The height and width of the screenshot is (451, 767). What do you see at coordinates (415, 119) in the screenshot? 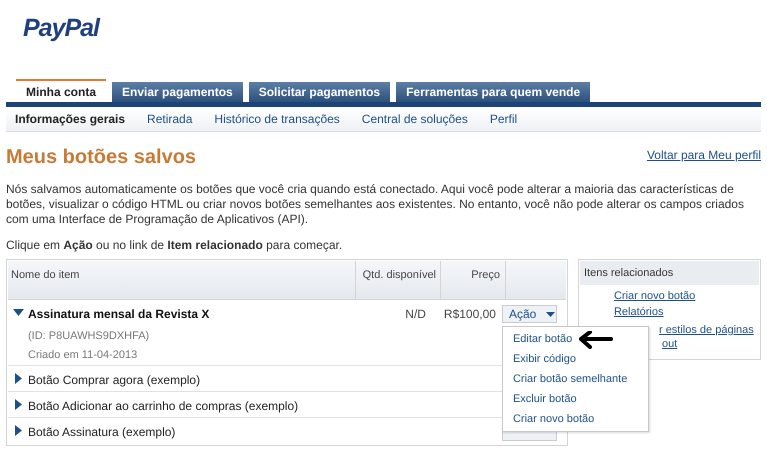
I see `subnav-link: Central de soluções` at bounding box center [415, 119].